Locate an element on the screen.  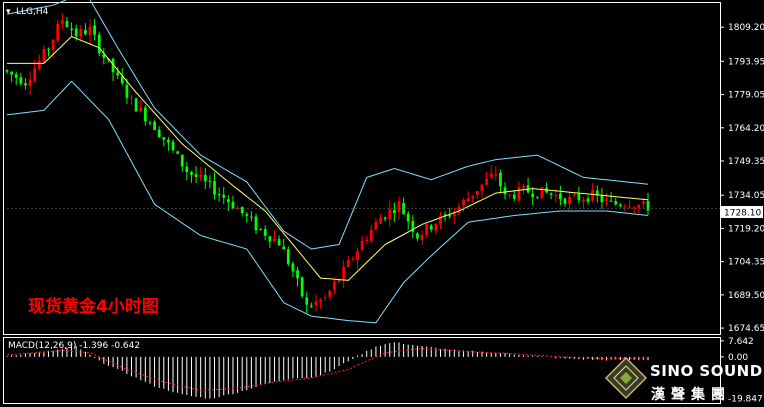
macd-tick-label: -19.847 is located at coordinates (745, 399).